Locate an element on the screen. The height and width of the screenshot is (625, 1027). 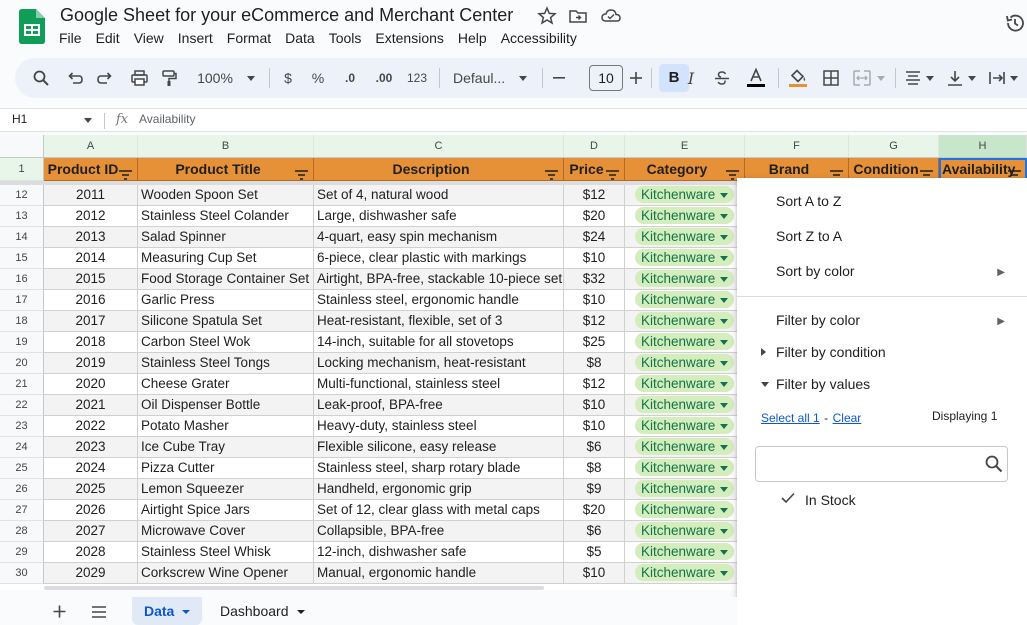
horizontal-align-icon is located at coordinates (919, 78).